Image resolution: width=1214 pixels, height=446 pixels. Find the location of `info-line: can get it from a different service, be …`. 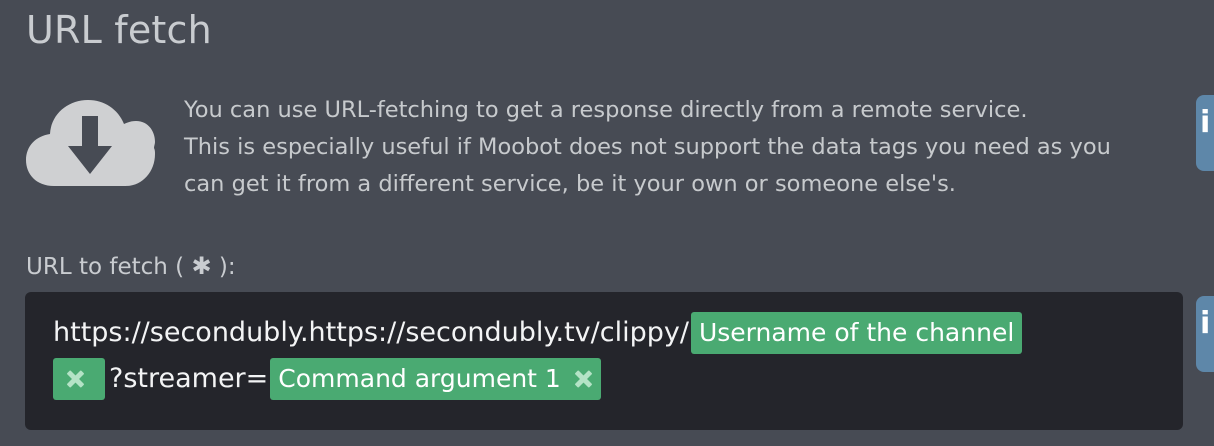

info-line: can get it from a different service, be … is located at coordinates (570, 184).